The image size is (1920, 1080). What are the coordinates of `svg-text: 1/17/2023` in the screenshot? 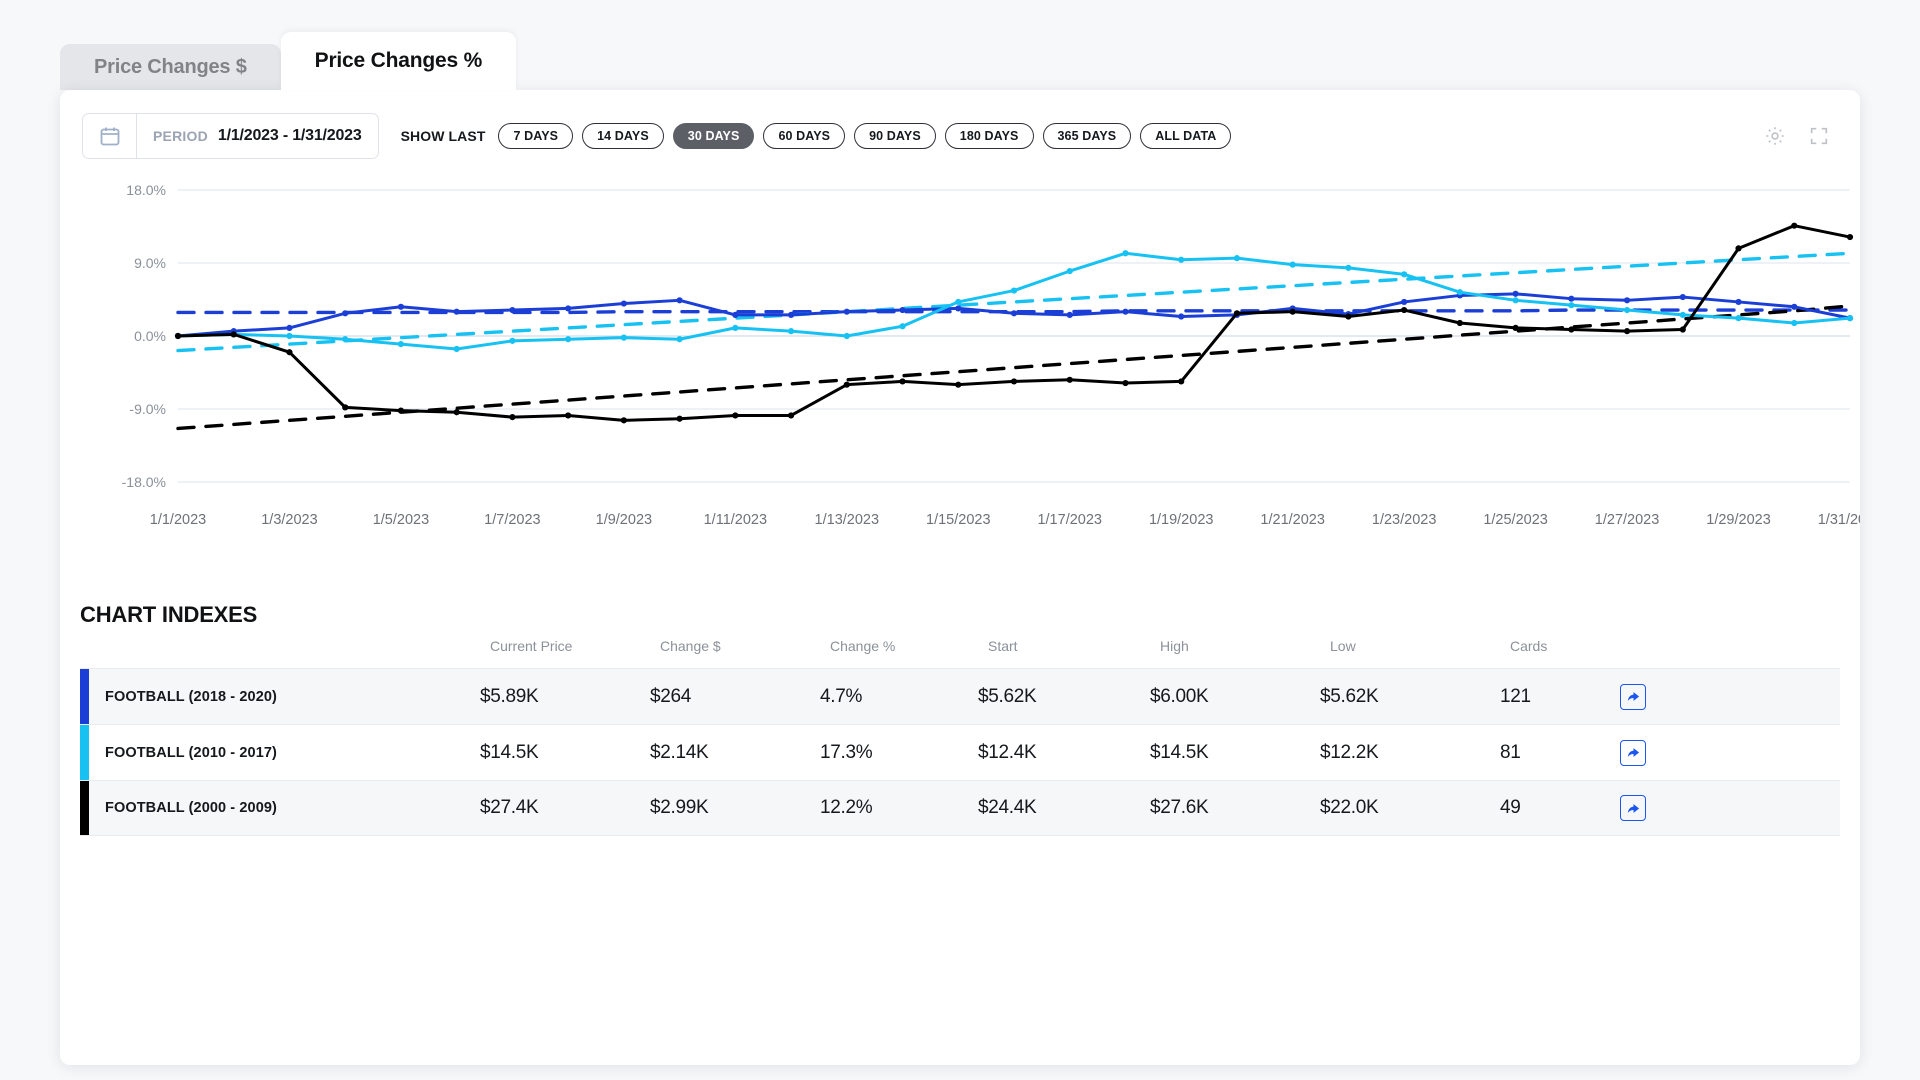 It's located at (1069, 520).